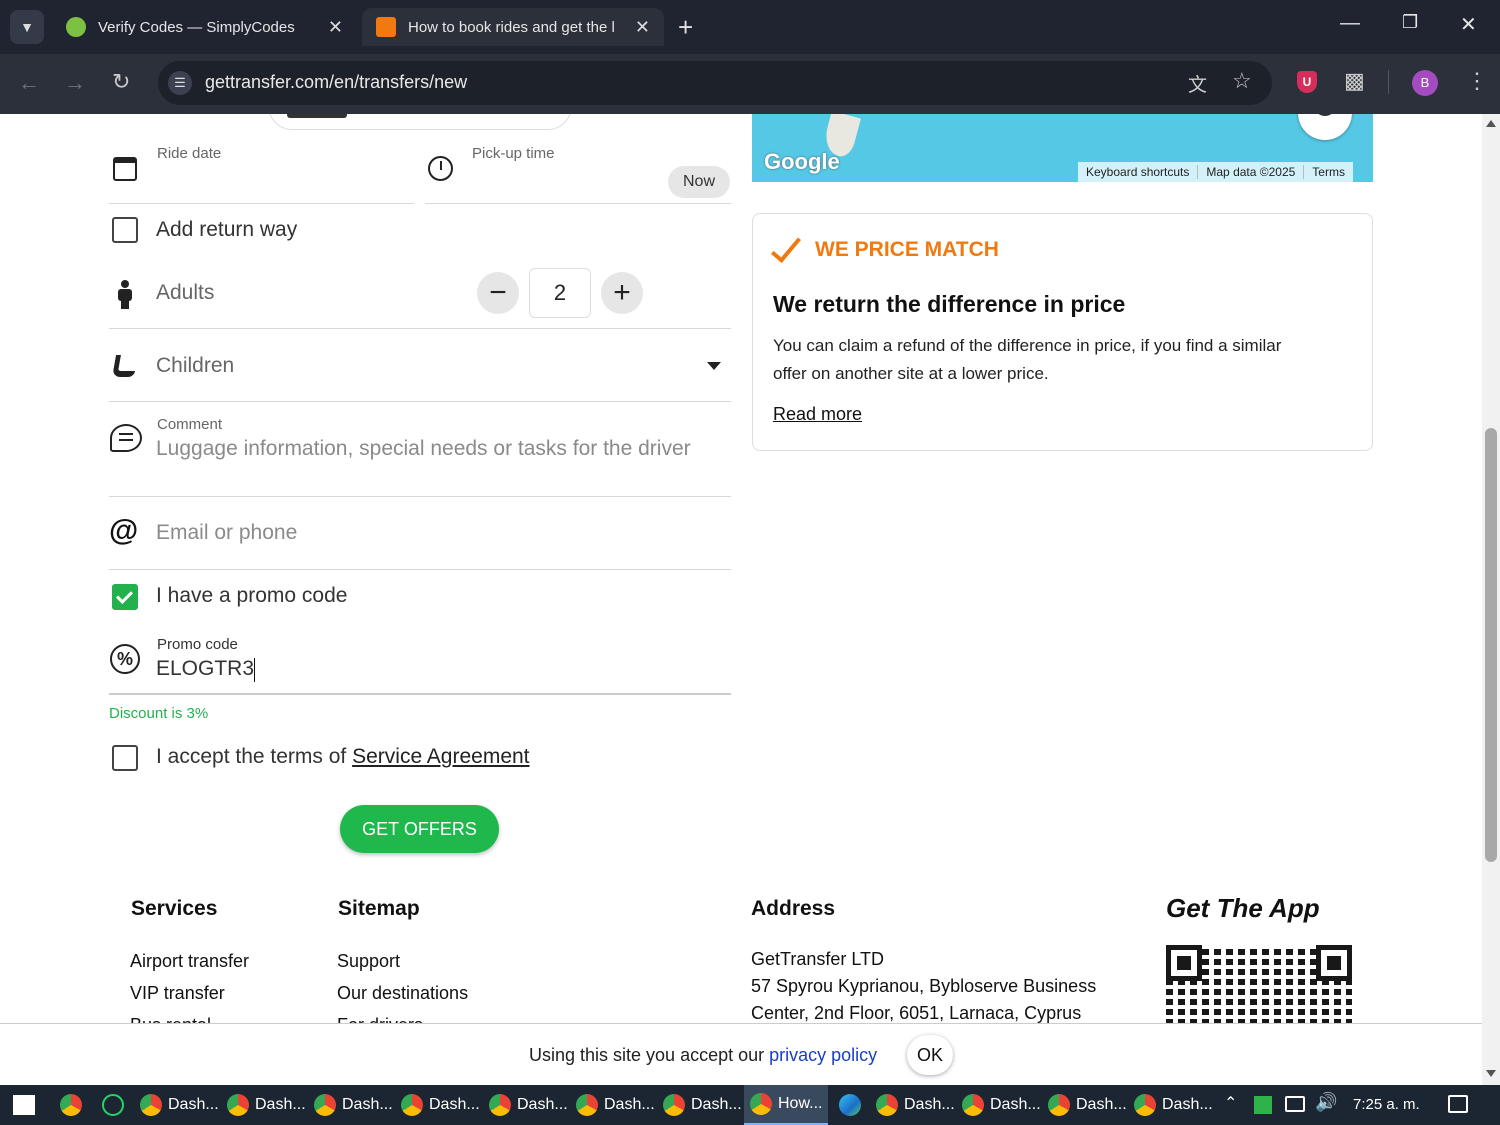 This screenshot has width=1500, height=1125. Describe the element at coordinates (786, 247) in the screenshot. I see `orange-check-icon` at that location.